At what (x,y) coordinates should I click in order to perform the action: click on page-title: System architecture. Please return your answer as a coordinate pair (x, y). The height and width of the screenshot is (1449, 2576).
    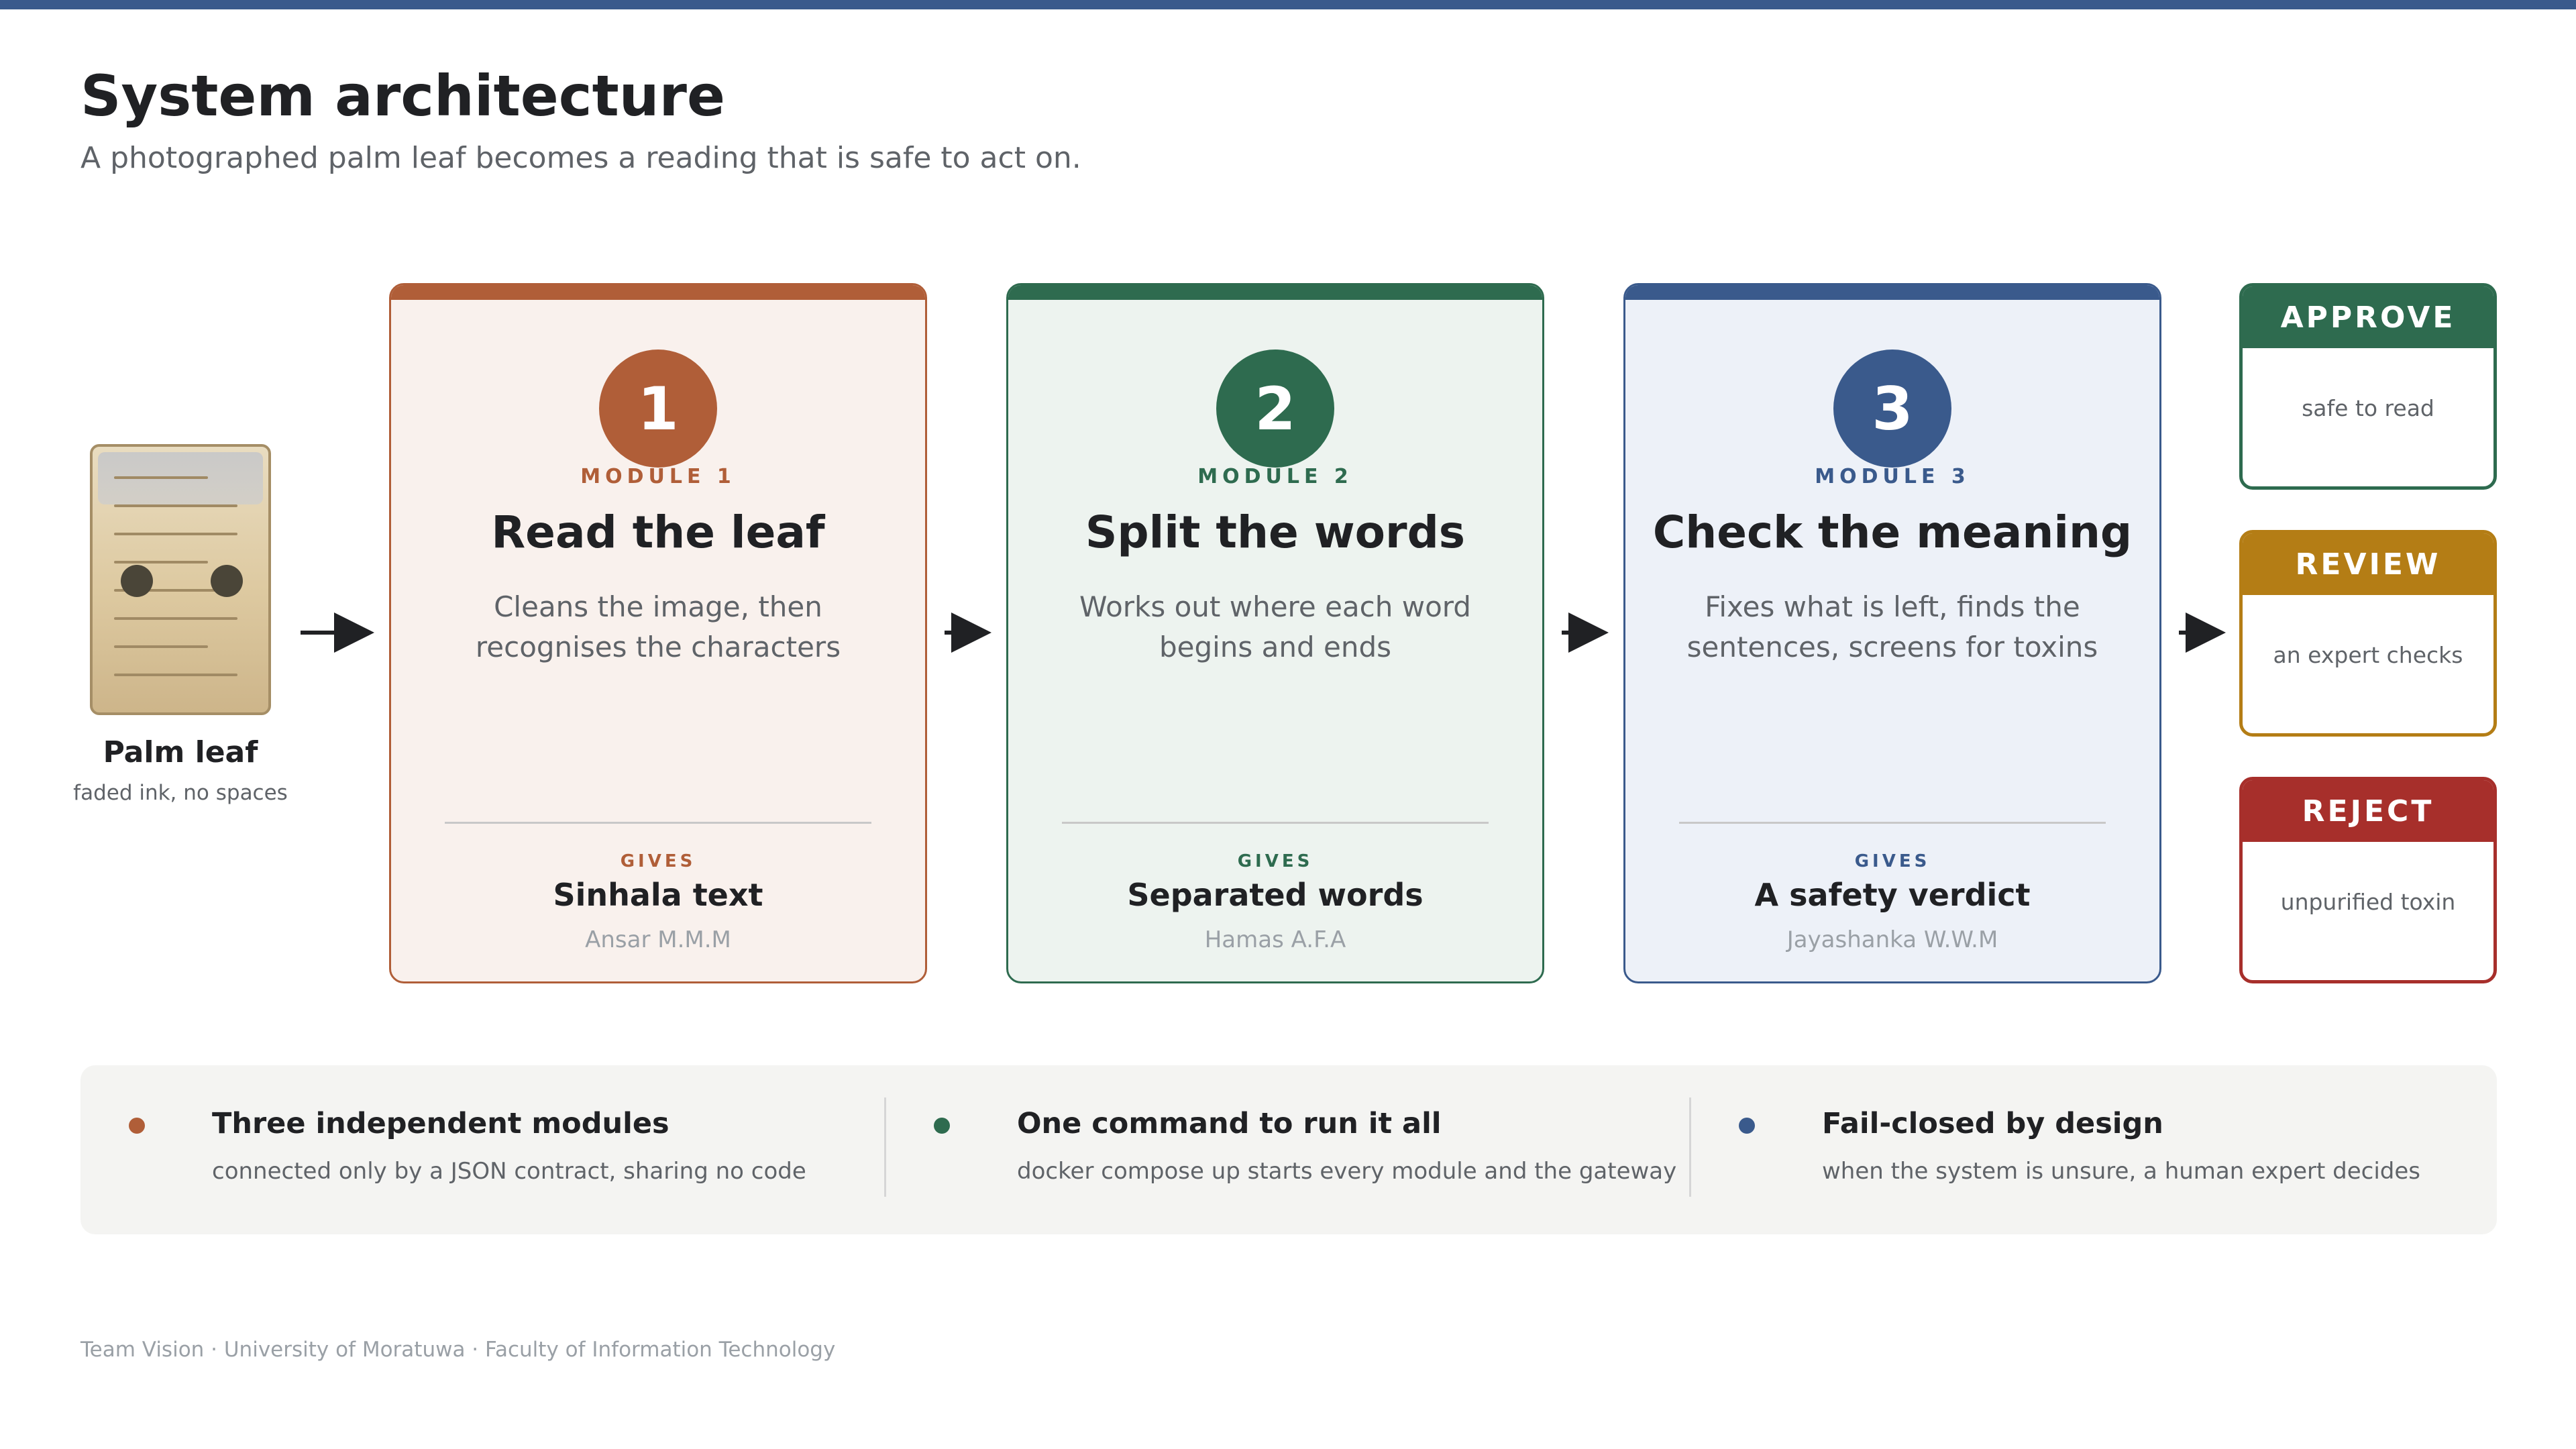
    Looking at the image, I should click on (402, 96).